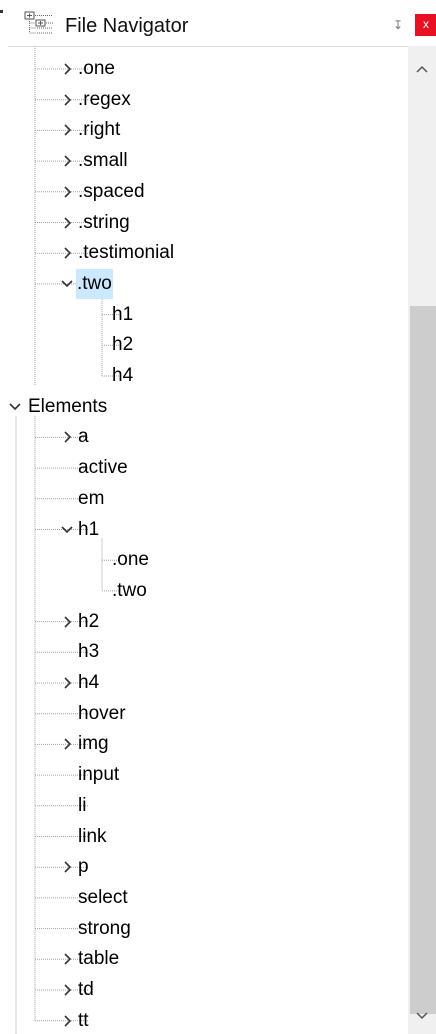  Describe the element at coordinates (208, 959) in the screenshot. I see `tree-item: table` at that location.